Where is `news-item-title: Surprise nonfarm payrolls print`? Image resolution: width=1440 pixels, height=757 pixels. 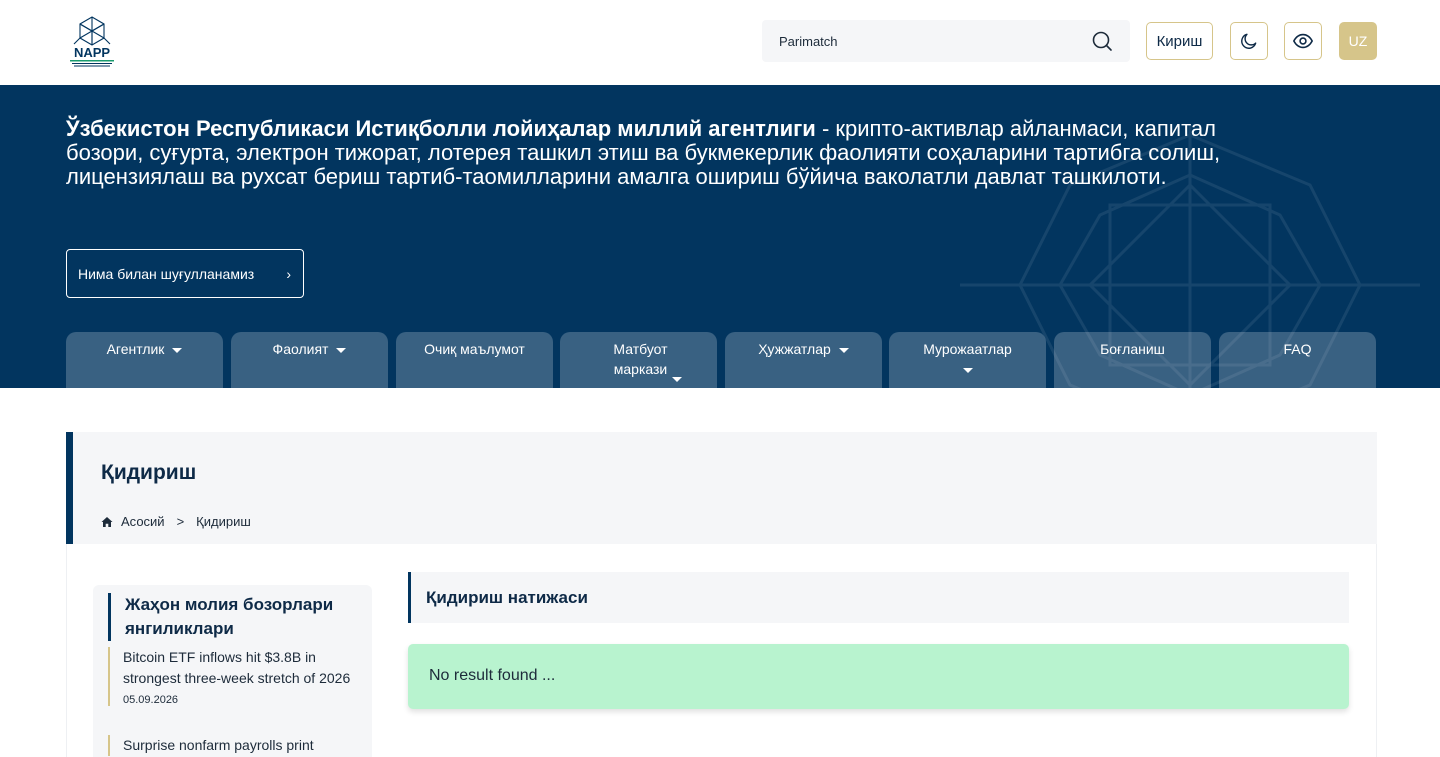
news-item-title: Surprise nonfarm payrolls print is located at coordinates (240, 745).